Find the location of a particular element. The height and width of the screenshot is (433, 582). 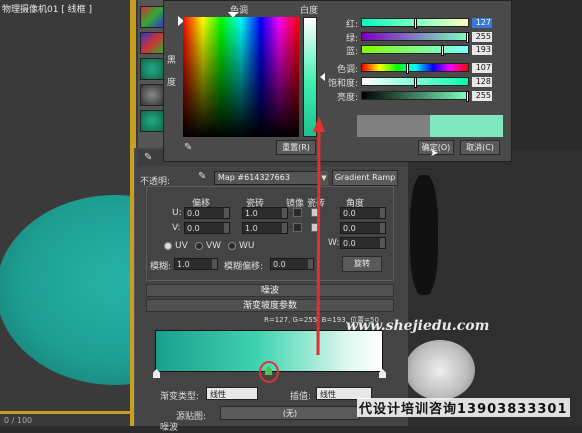

annotation-arrow is located at coordinates (319, 236).